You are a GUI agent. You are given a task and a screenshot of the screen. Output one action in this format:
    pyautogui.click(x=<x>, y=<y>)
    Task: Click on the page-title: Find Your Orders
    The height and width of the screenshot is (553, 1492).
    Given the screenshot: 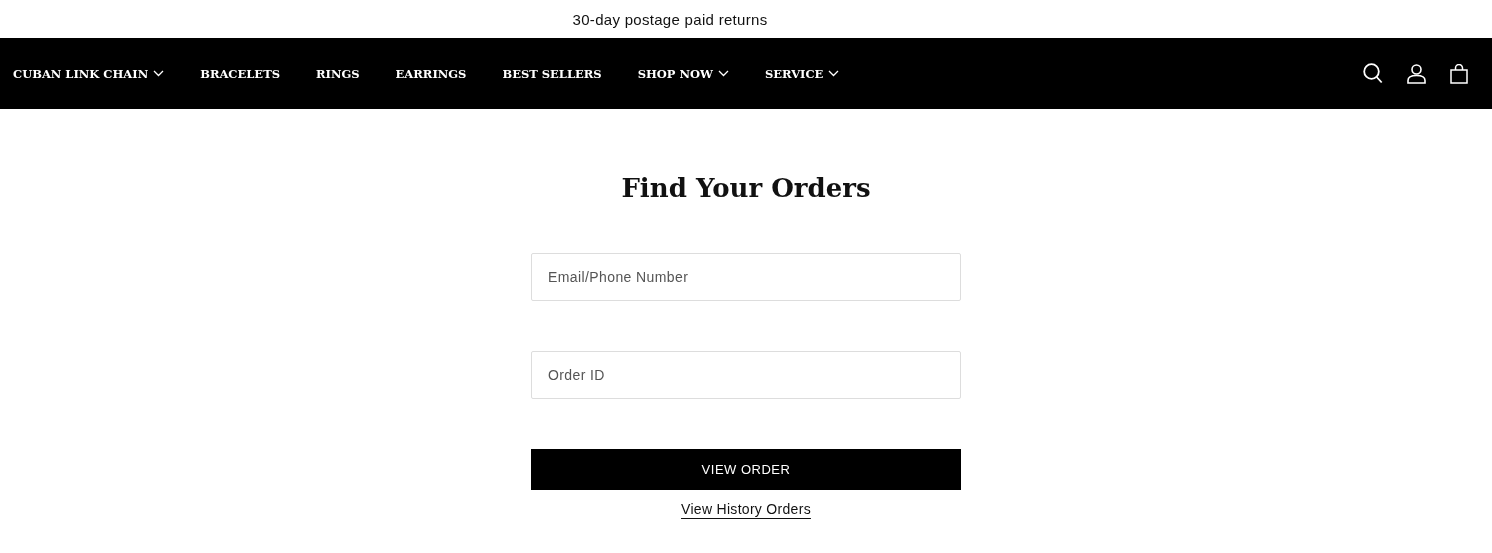 What is the action you would take?
    pyautogui.click(x=746, y=188)
    